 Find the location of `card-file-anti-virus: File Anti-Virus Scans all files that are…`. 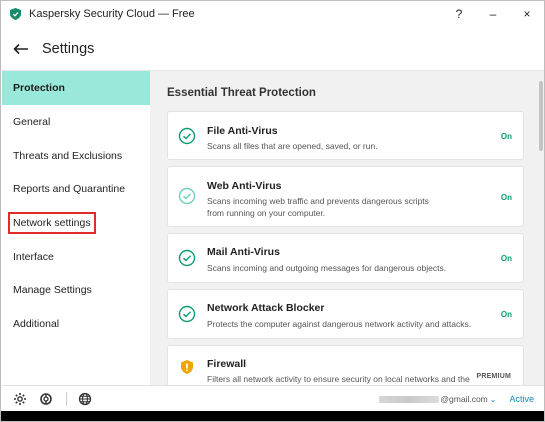

card-file-anti-virus: File Anti-Virus Scans all files that are… is located at coordinates (345, 135).